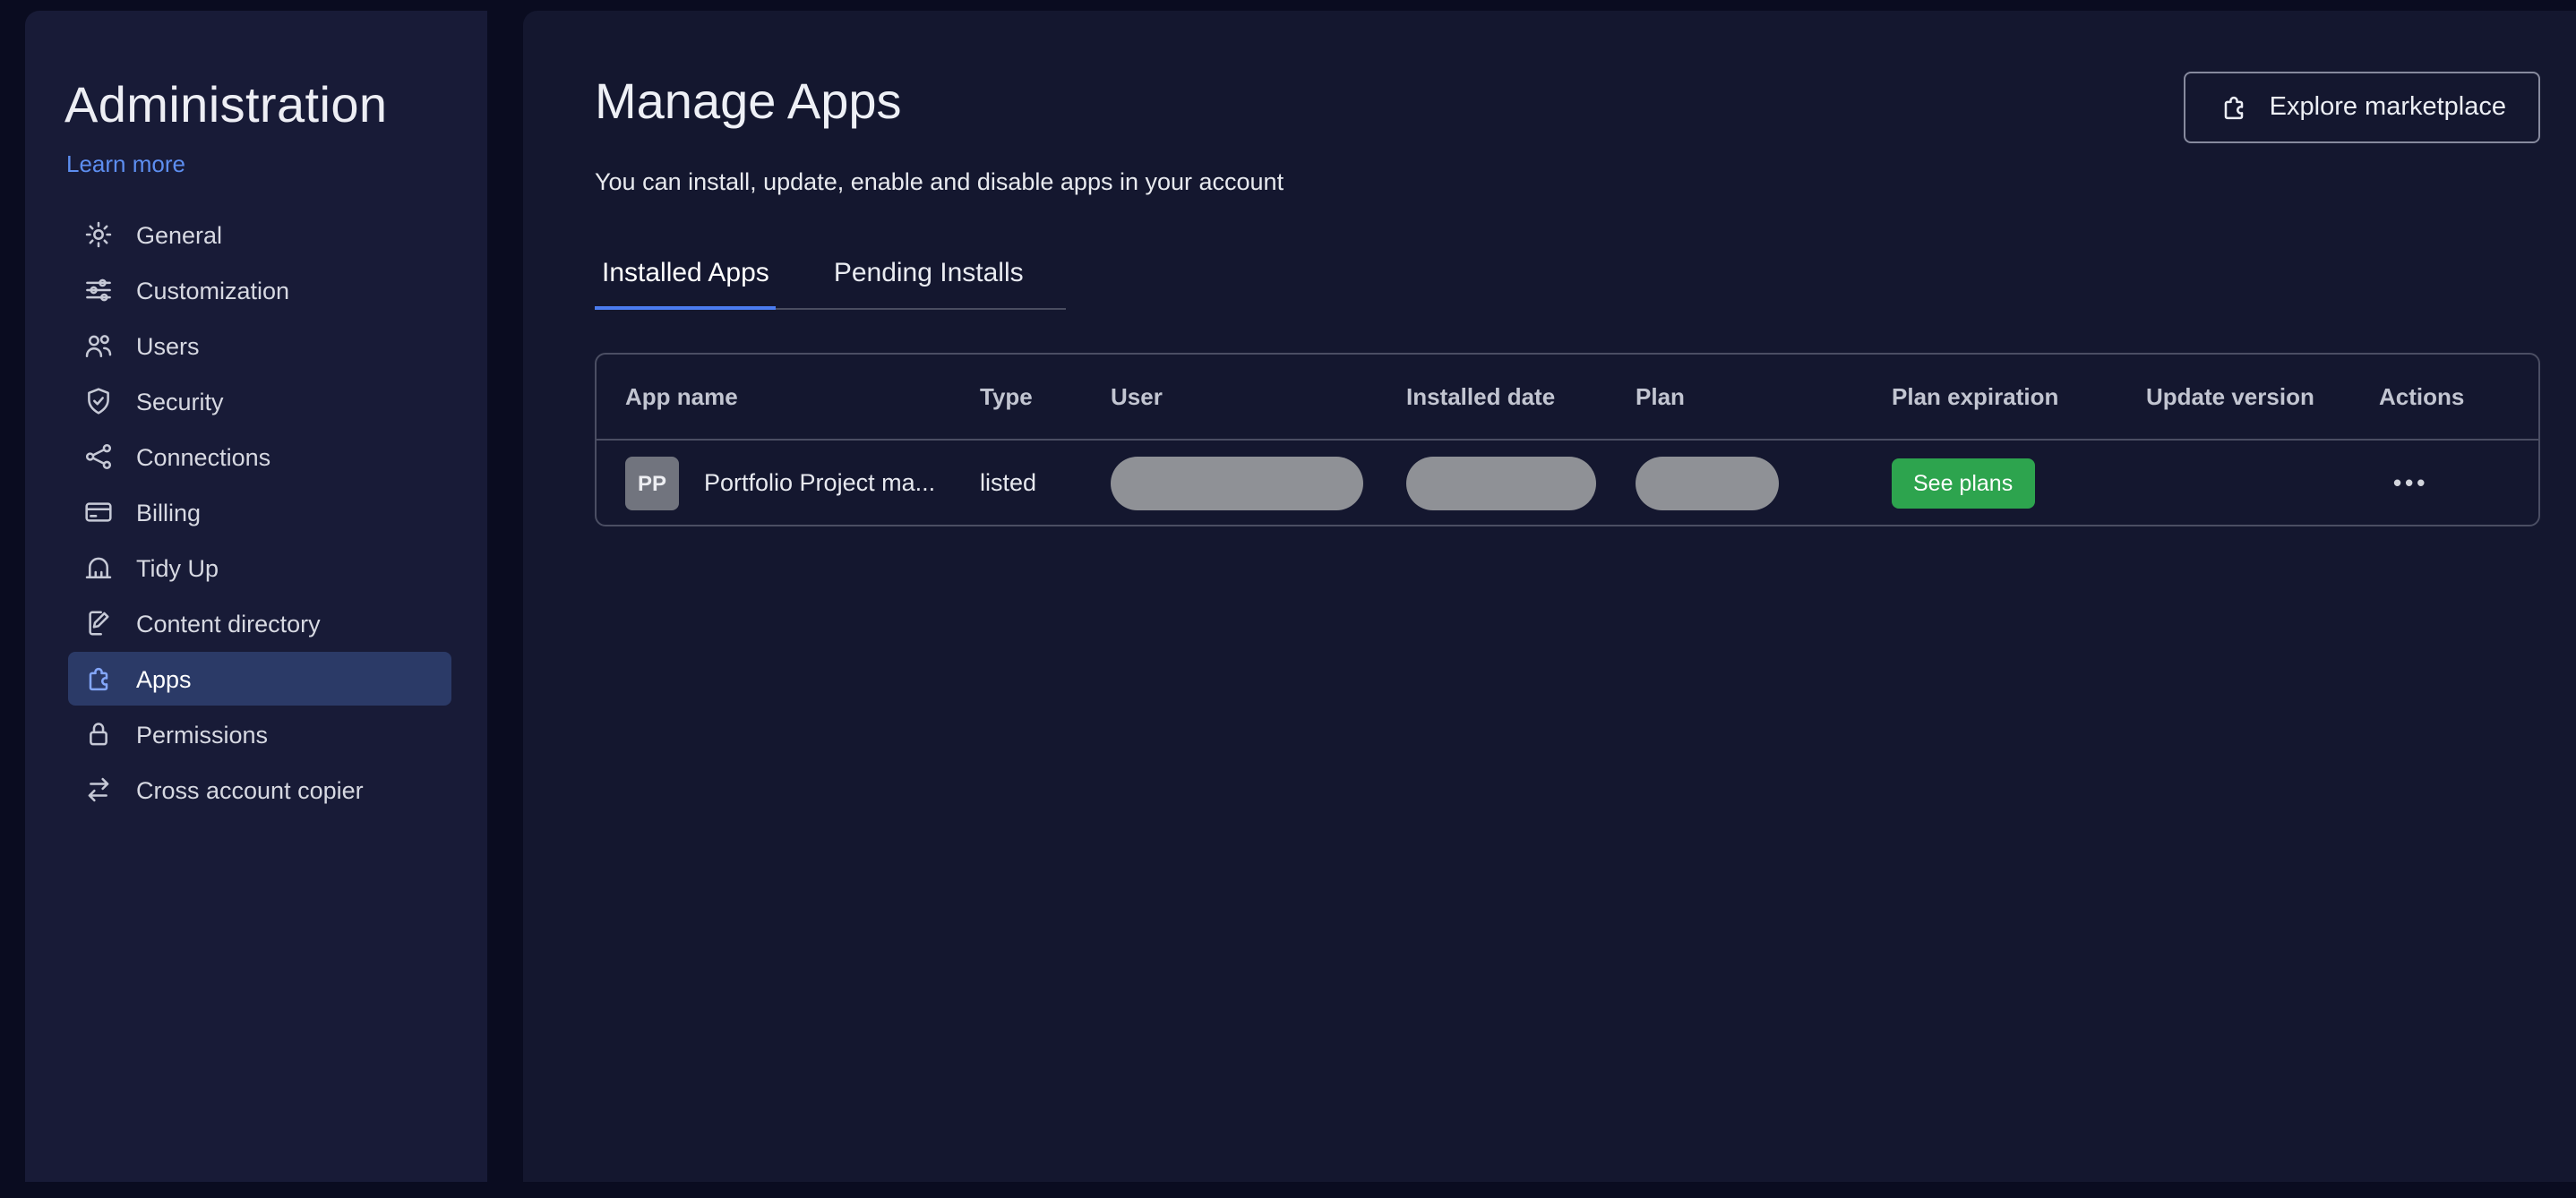  What do you see at coordinates (168, 345) in the screenshot?
I see `sidebar-item-label: Users` at bounding box center [168, 345].